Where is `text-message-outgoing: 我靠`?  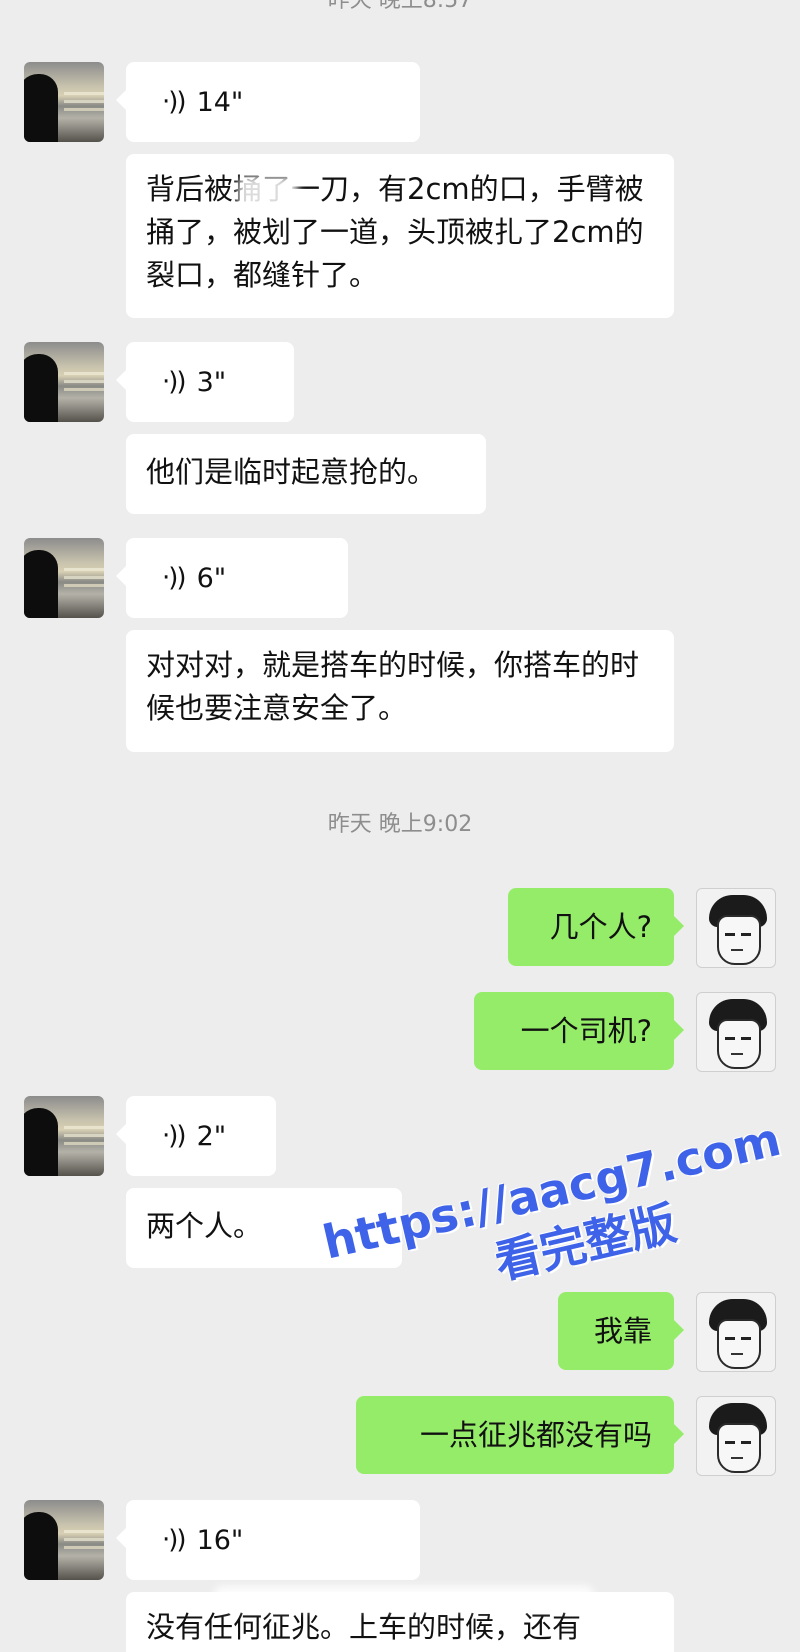
text-message-outgoing: 我靠 is located at coordinates (621, 1331).